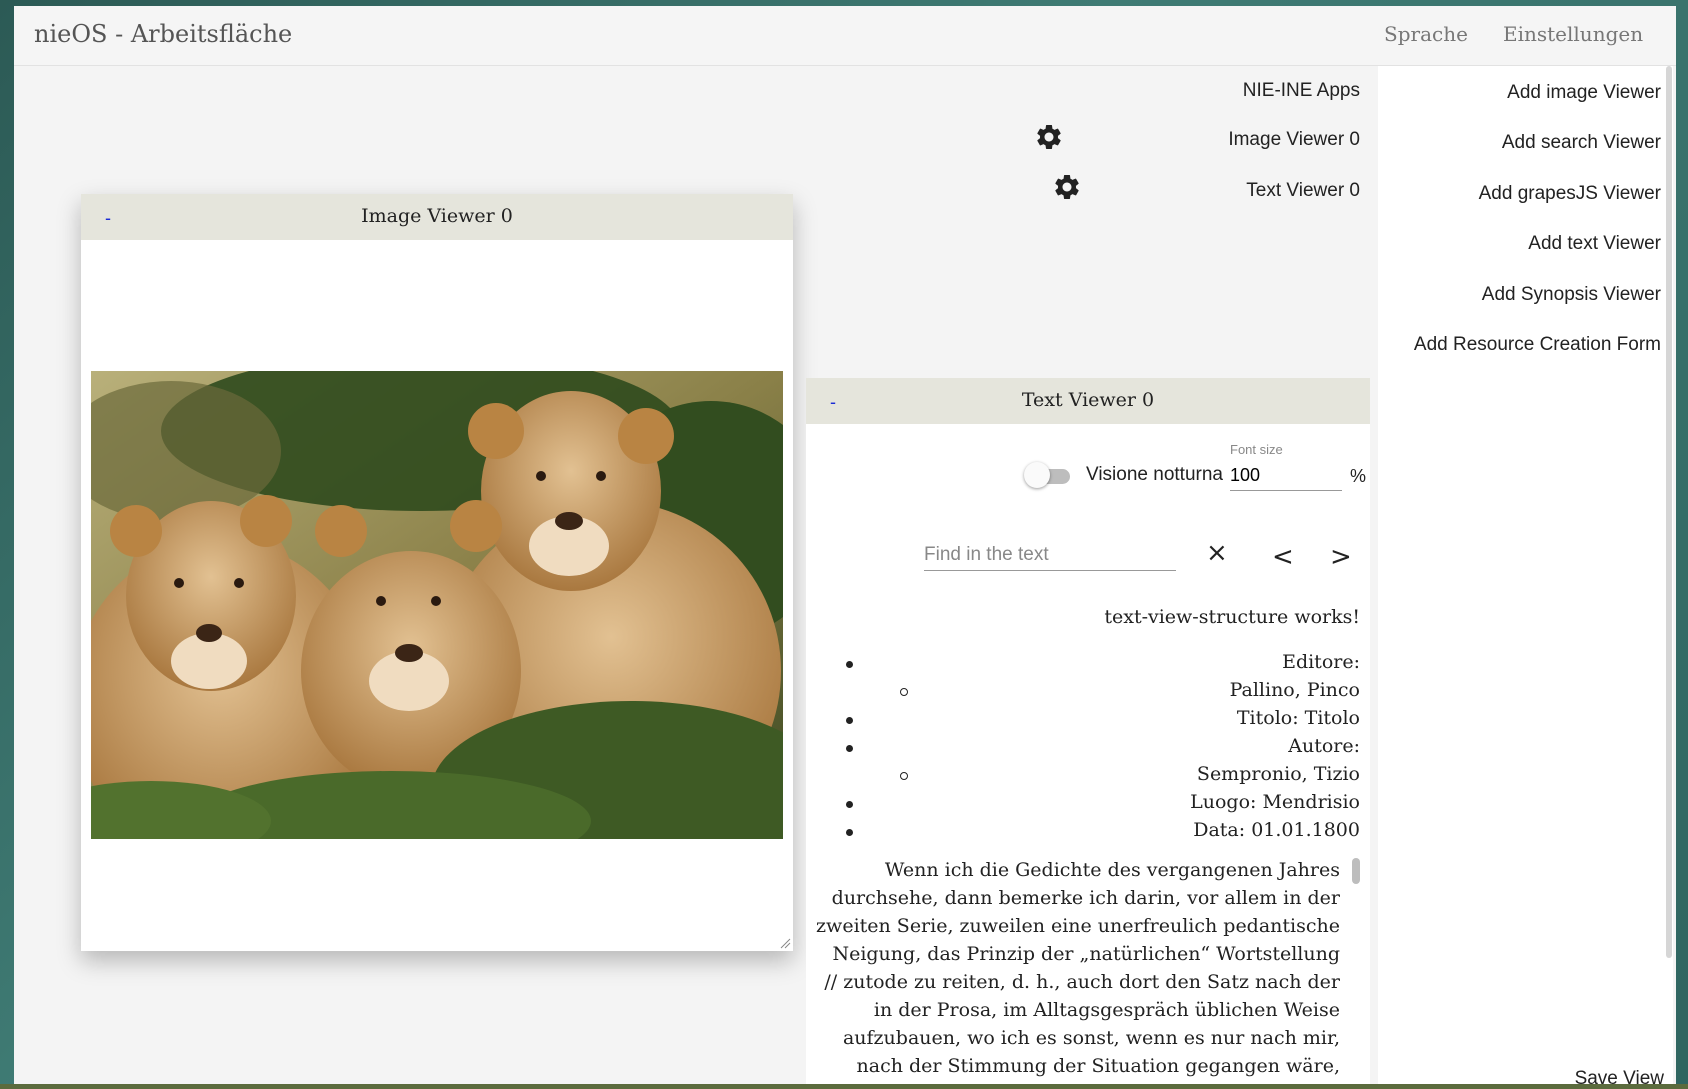 The height and width of the screenshot is (1089, 1688). I want to click on app-item-image-viewer: Image Viewer 0, so click(1294, 140).